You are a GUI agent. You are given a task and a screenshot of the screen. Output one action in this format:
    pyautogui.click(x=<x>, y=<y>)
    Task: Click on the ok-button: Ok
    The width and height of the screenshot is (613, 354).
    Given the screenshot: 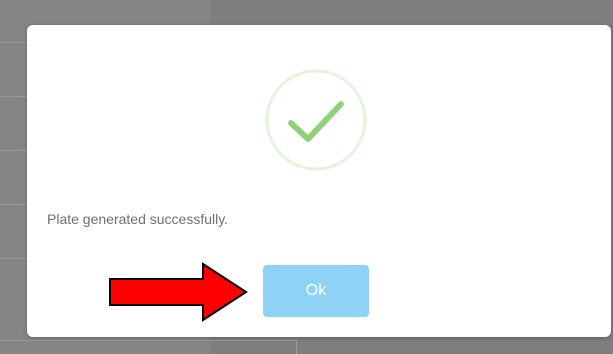 What is the action you would take?
    pyautogui.click(x=316, y=291)
    